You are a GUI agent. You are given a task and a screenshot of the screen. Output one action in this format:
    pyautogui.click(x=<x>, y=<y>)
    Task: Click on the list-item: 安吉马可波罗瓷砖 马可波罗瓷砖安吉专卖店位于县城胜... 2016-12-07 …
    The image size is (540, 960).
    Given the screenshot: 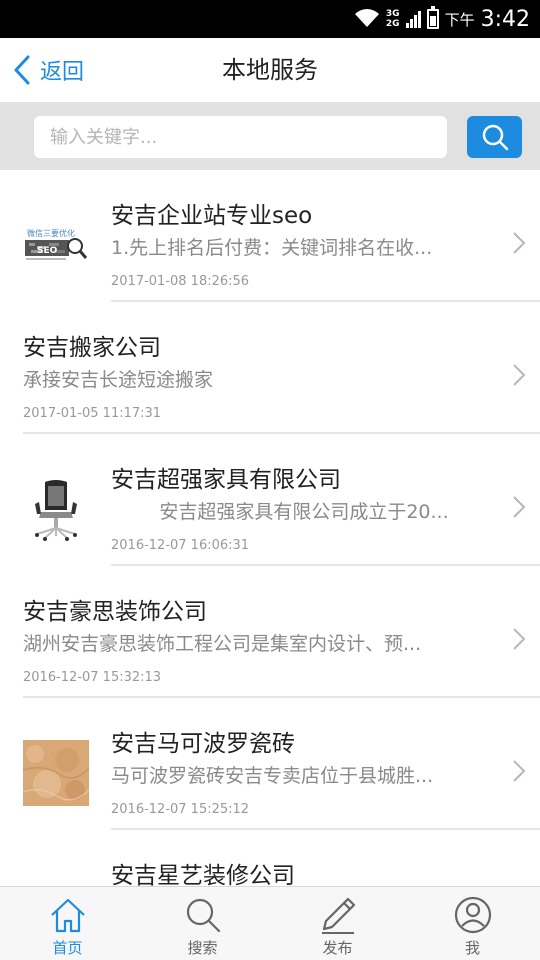 What is the action you would take?
    pyautogui.click(x=270, y=764)
    